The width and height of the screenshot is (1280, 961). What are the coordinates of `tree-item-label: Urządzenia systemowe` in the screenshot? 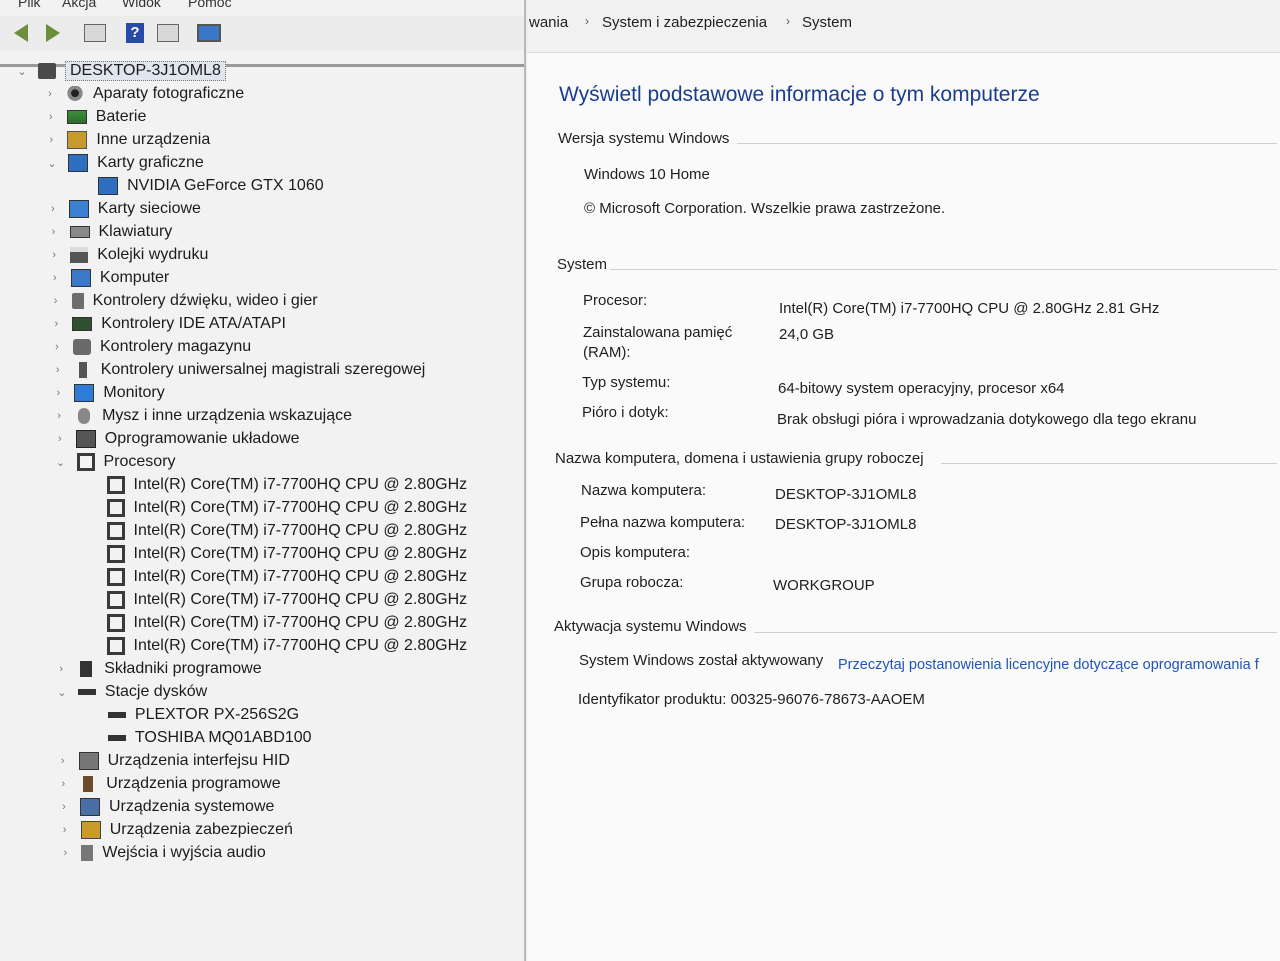 It's located at (192, 806).